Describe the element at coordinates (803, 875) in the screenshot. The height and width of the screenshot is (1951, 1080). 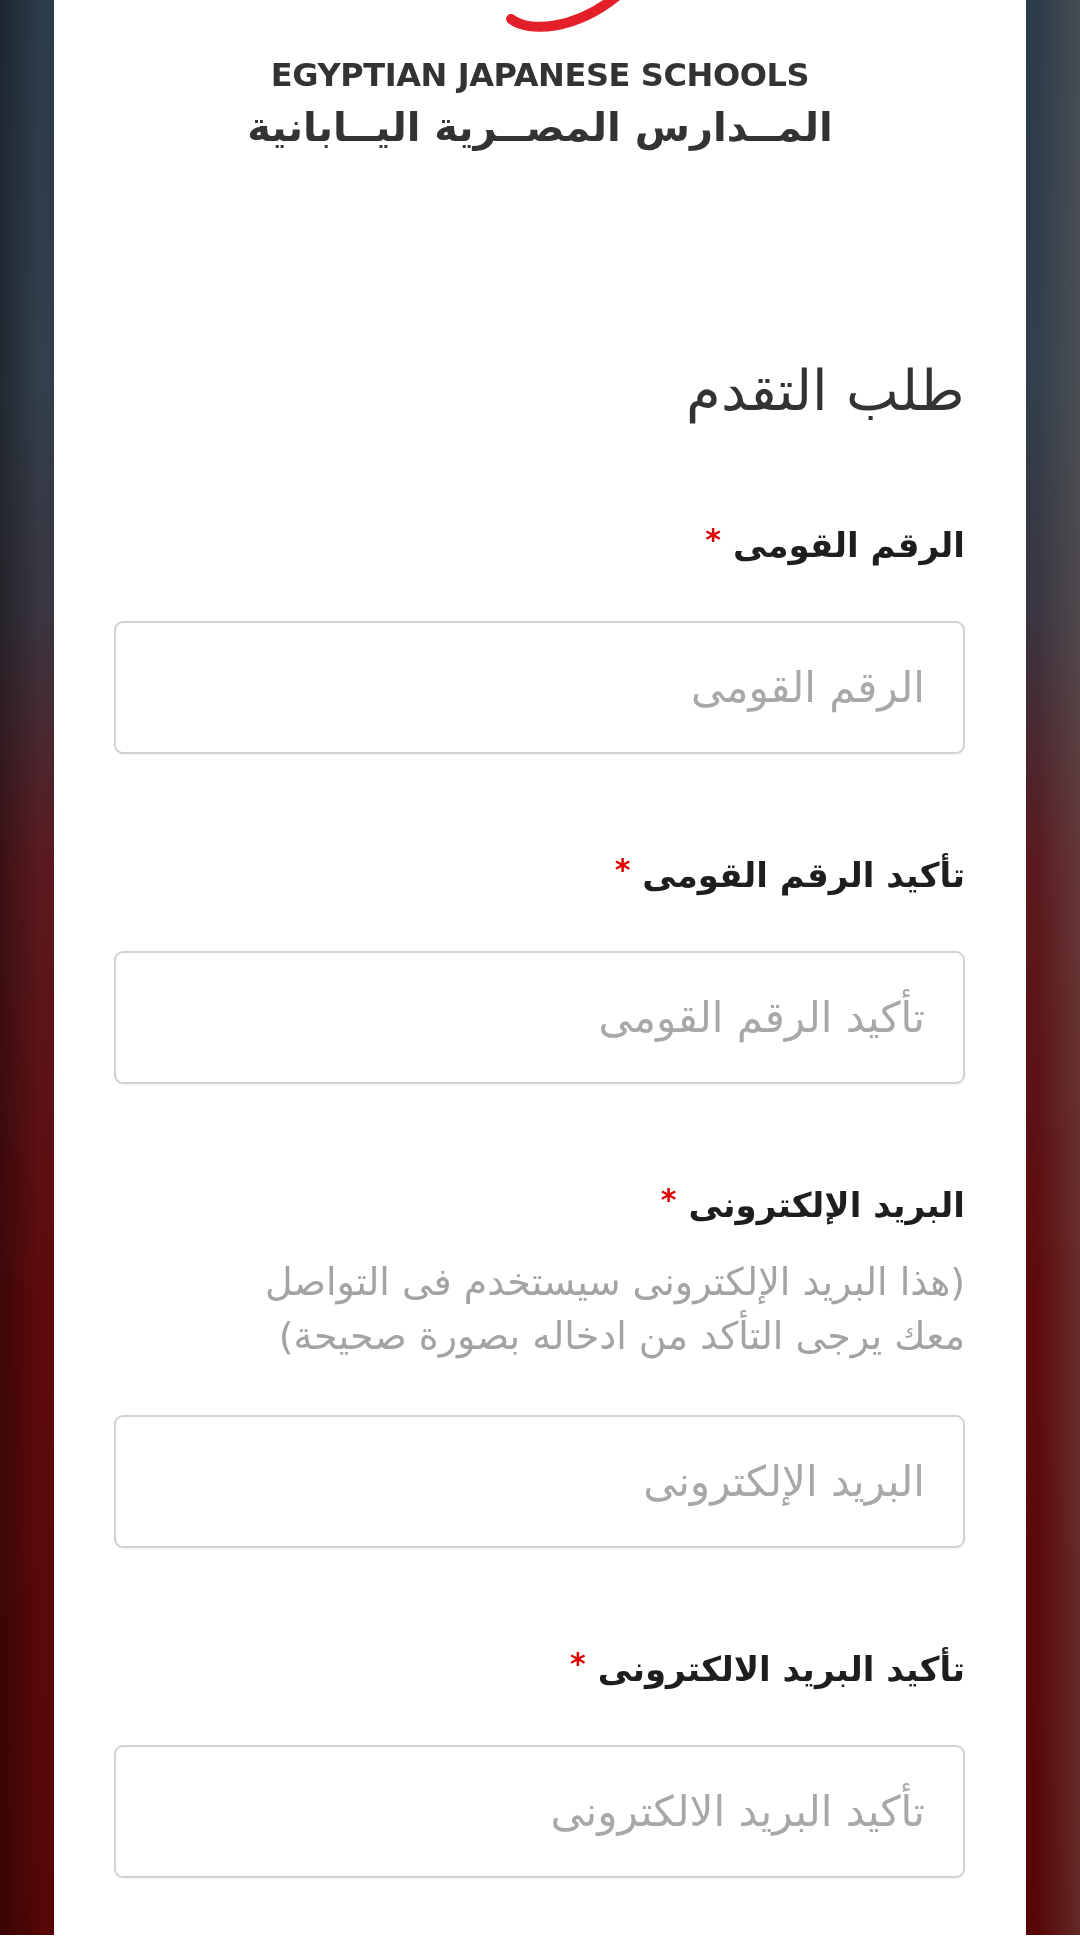
I see `field-label: تأكيد الرقم القومى` at that location.